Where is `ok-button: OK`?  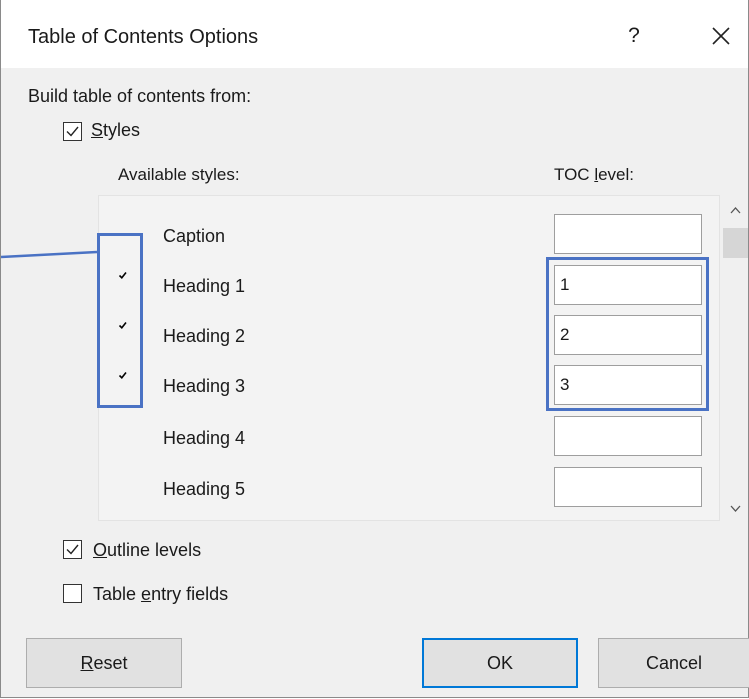
ok-button: OK is located at coordinates (500, 663).